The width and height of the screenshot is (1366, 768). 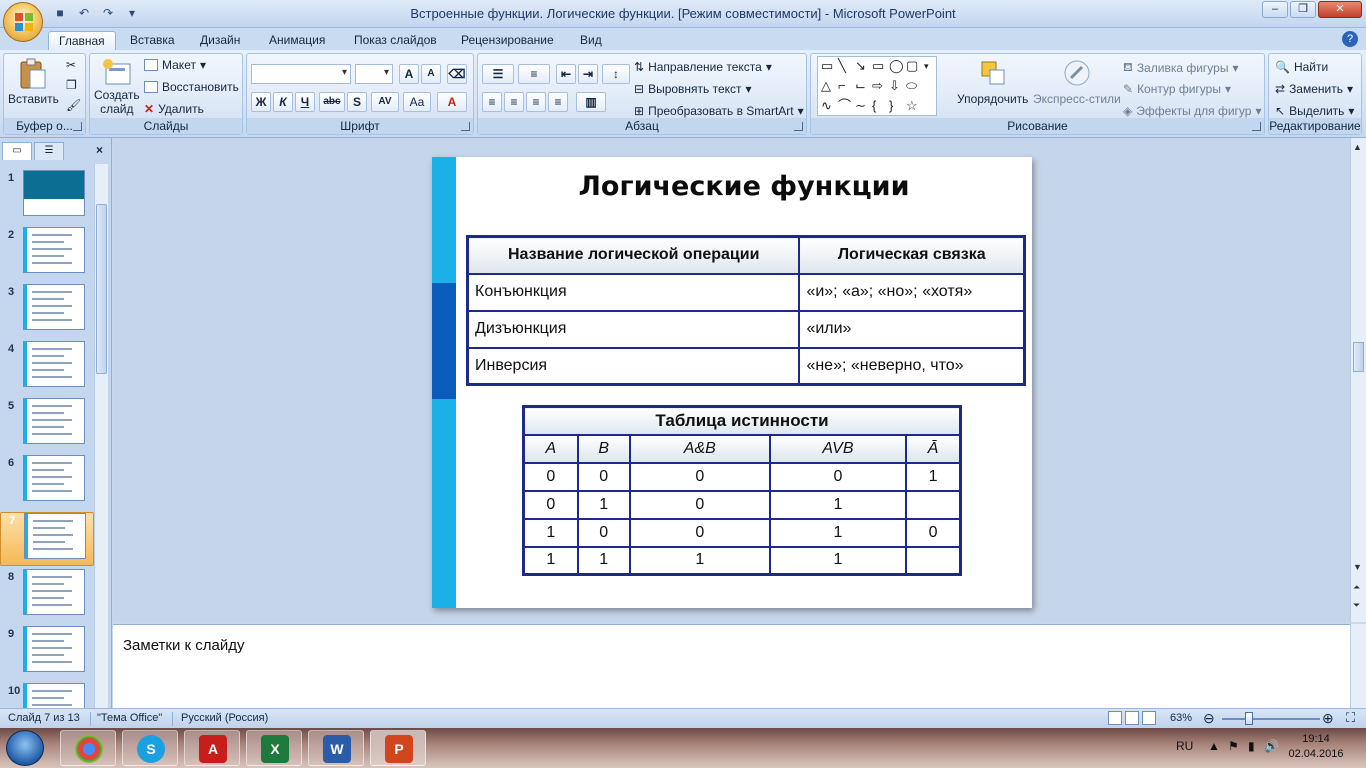 I want to click on font-launcher-icon, so click(x=465, y=126).